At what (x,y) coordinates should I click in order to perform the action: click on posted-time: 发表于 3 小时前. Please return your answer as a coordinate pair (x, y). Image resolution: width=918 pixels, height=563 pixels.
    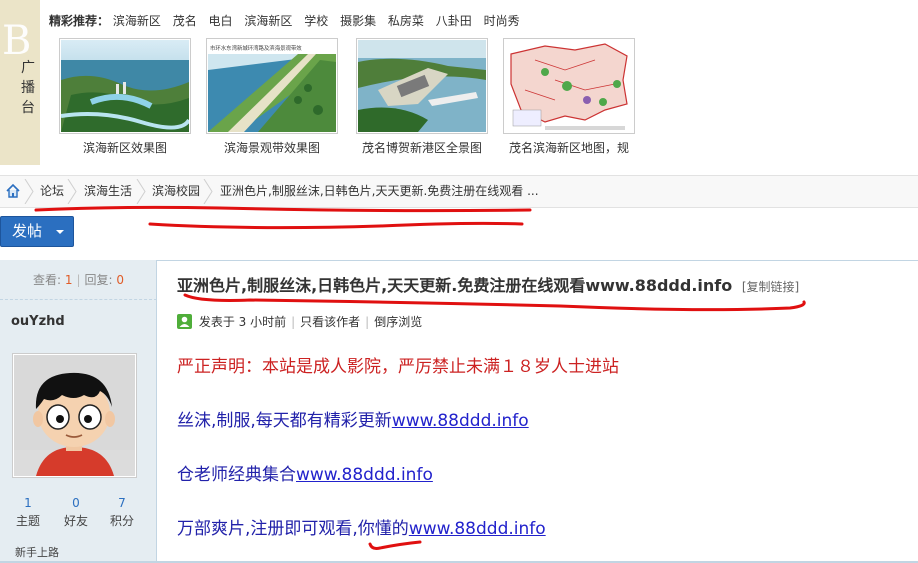
    Looking at the image, I should click on (242, 322).